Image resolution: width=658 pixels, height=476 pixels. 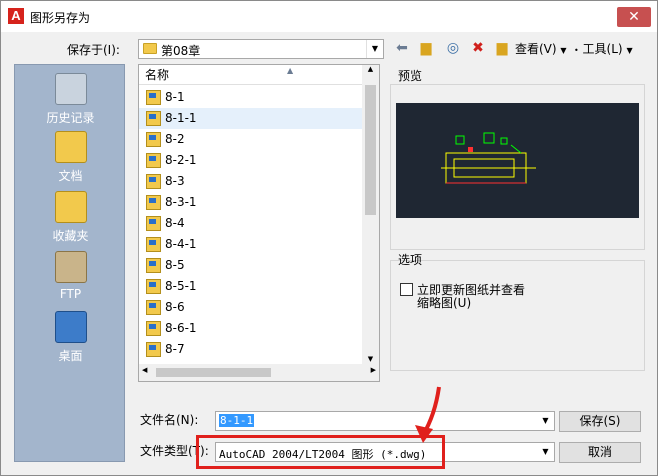 I want to click on file-name: 8-7, so click(x=175, y=349).